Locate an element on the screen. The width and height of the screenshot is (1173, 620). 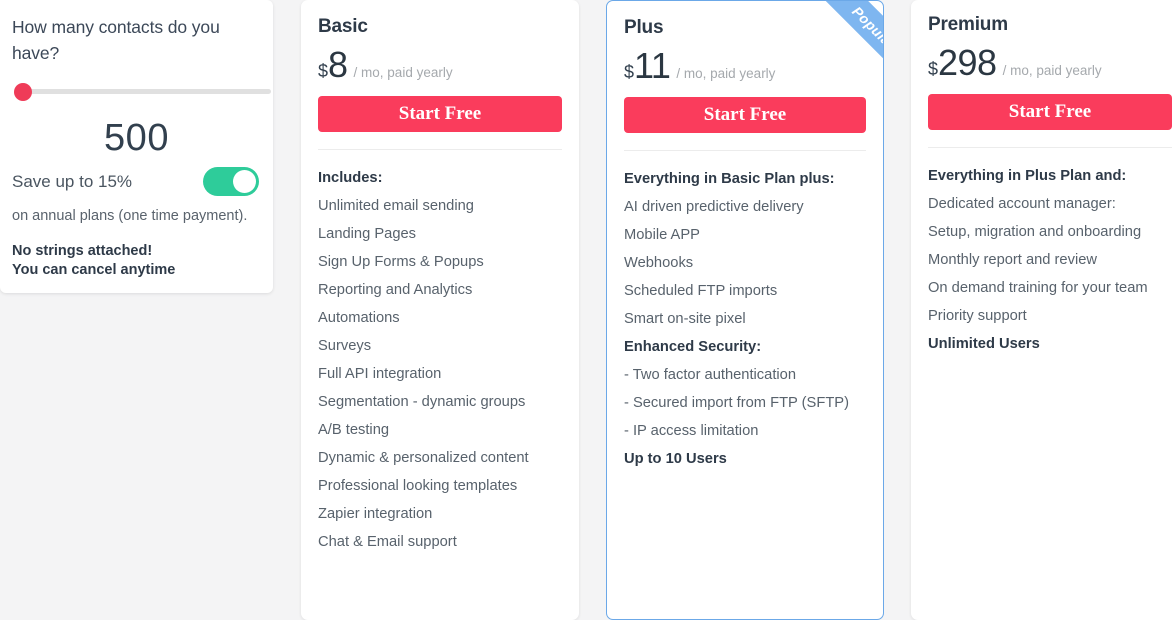
feature-item: Professional looking templates is located at coordinates (418, 486).